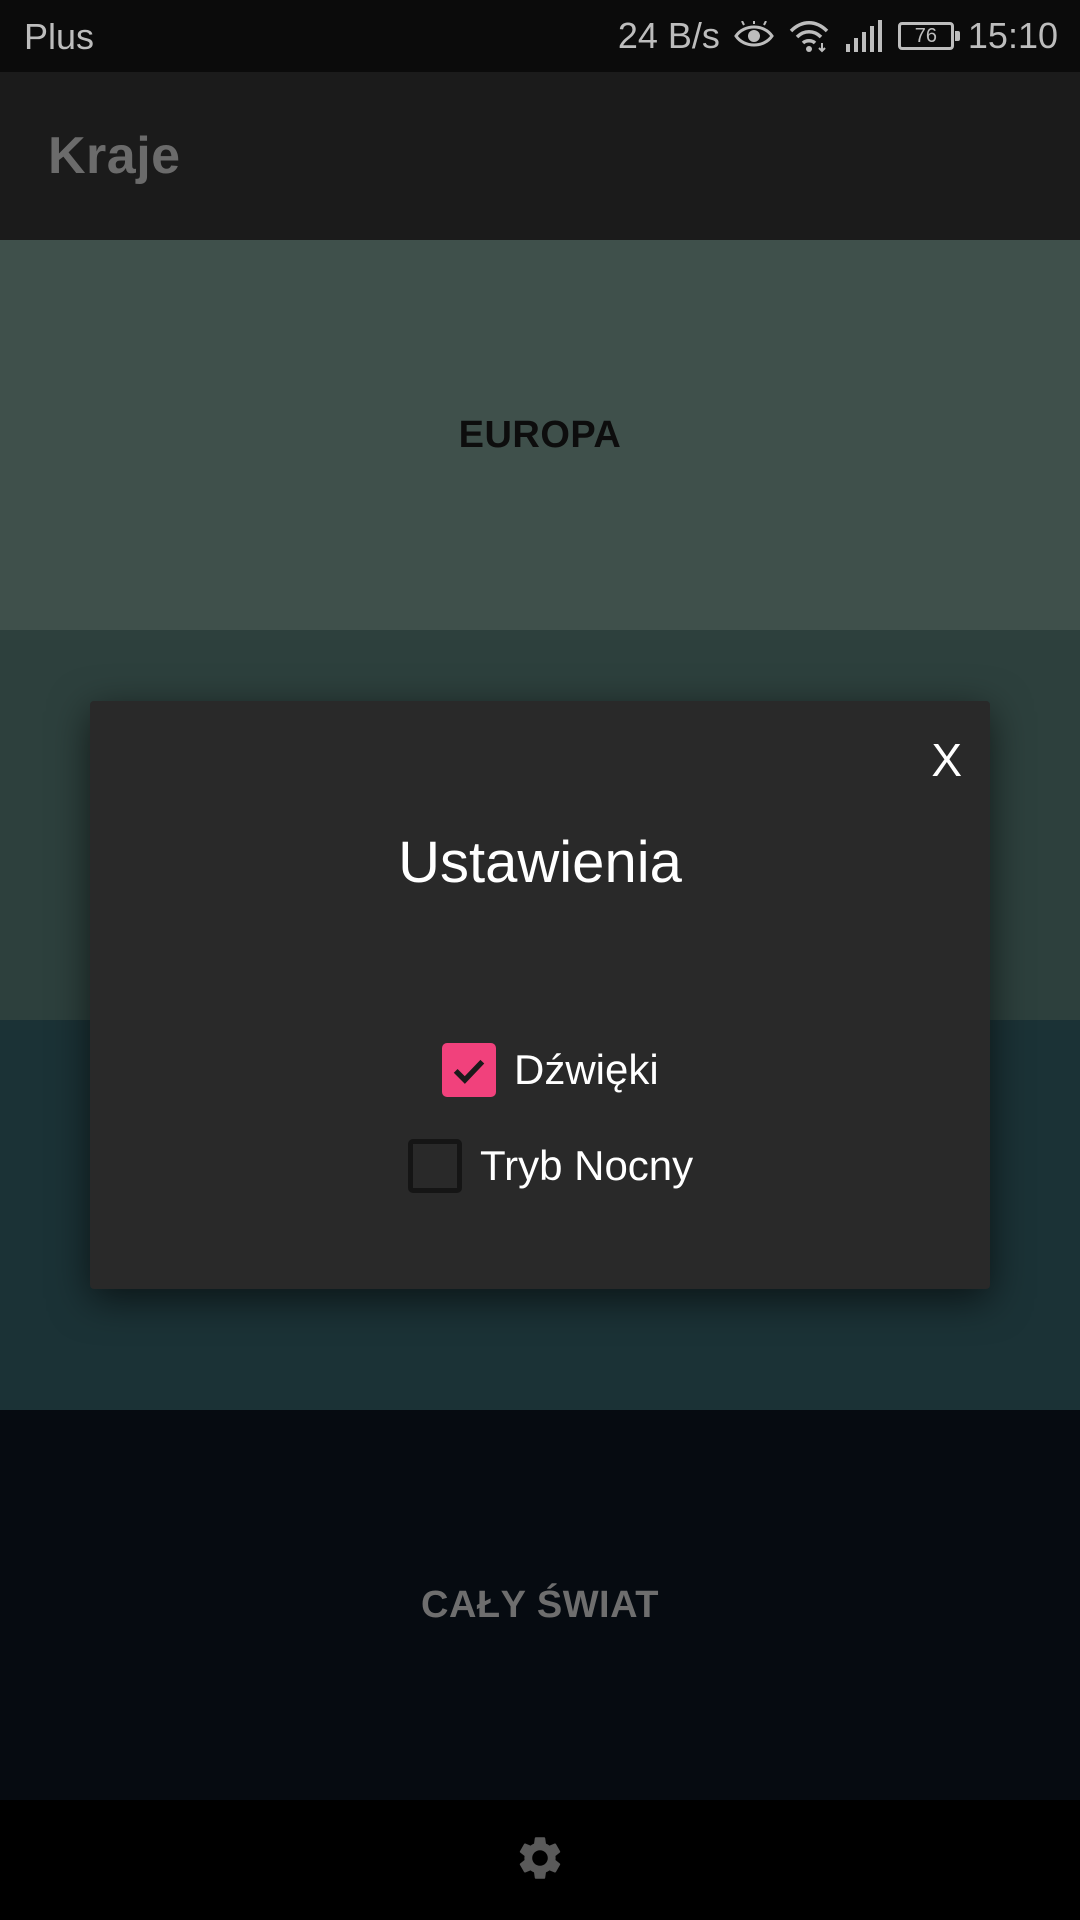 This screenshot has width=1080, height=1920. What do you see at coordinates (114, 156) in the screenshot?
I see `page-title: Kraje` at bounding box center [114, 156].